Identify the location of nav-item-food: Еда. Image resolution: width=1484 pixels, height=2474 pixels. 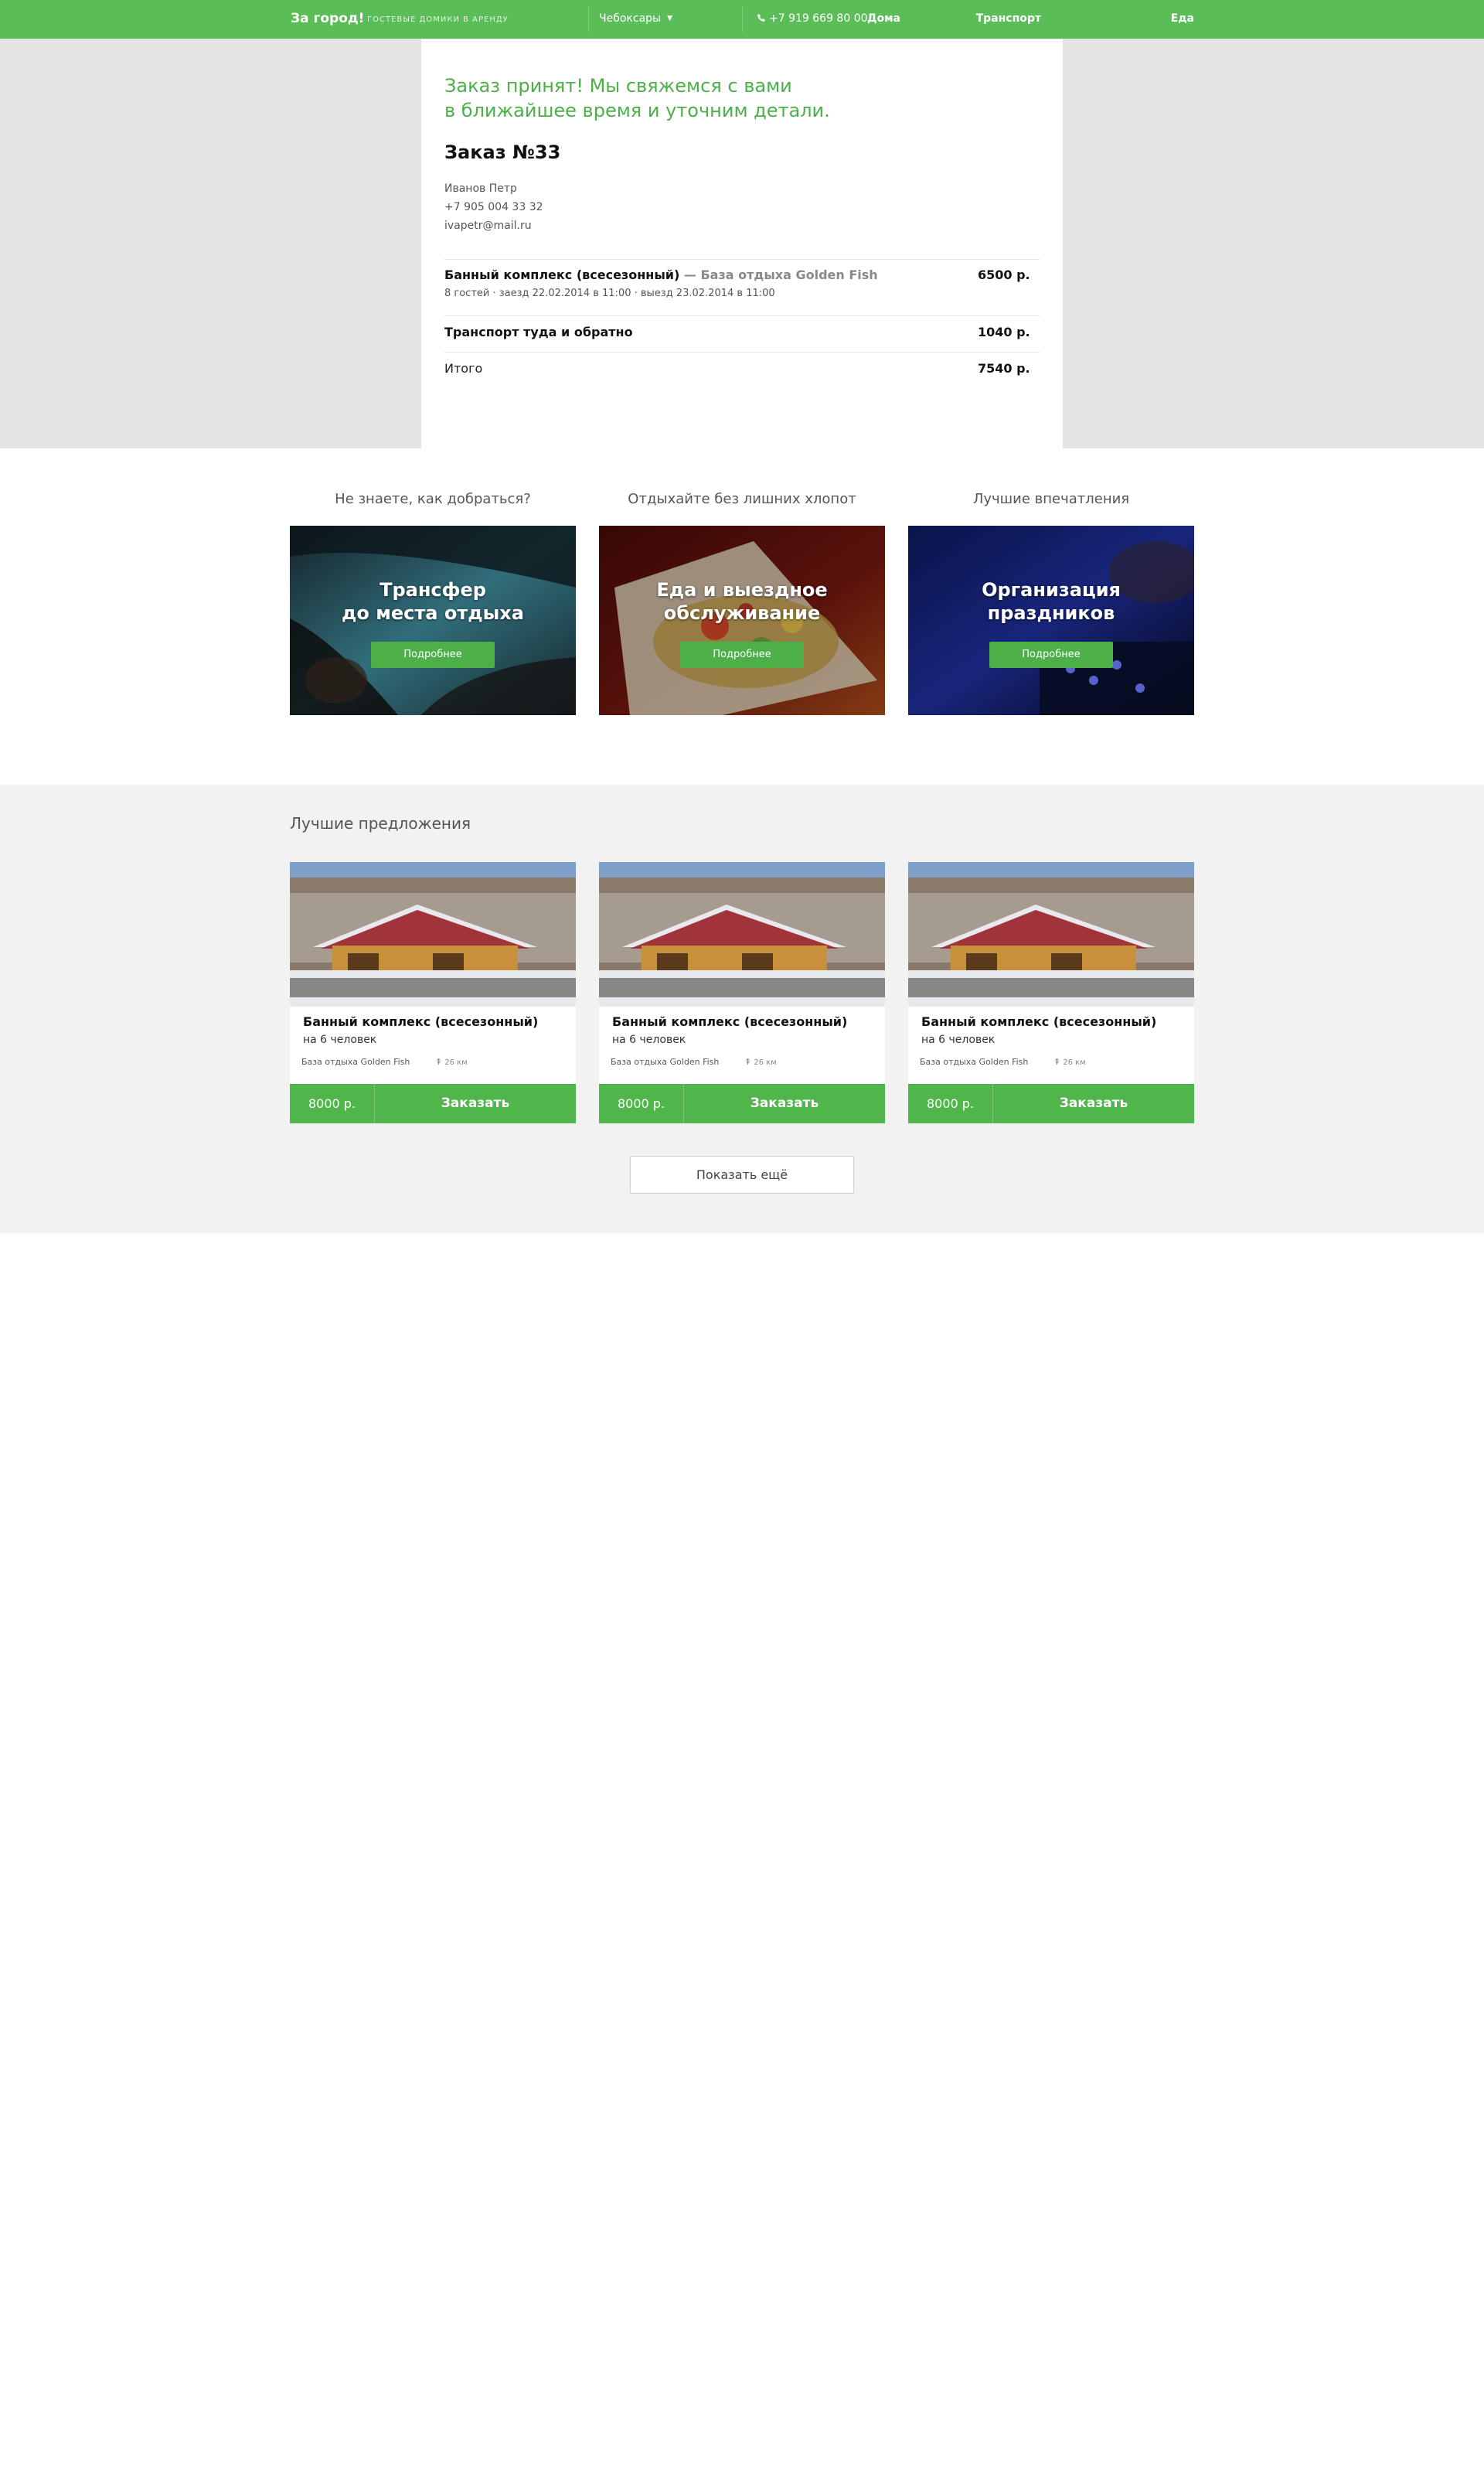
(1182, 18).